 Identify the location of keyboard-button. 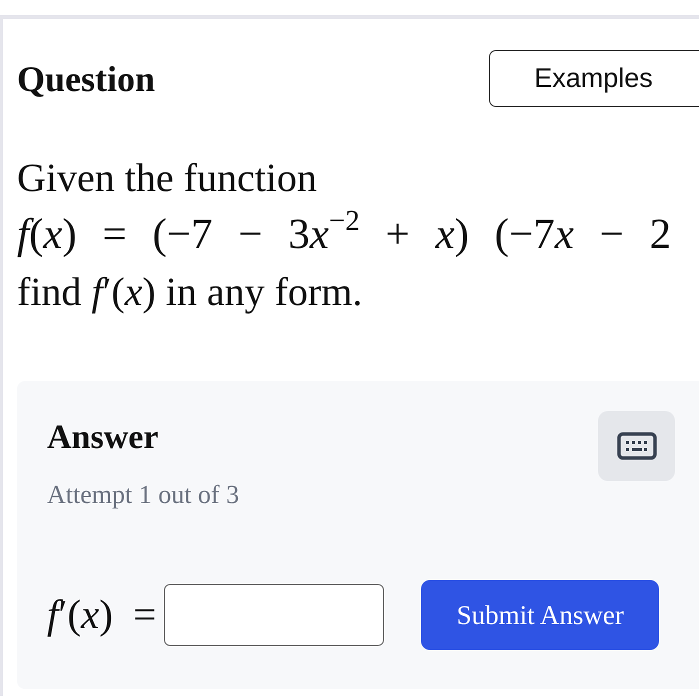
(636, 446).